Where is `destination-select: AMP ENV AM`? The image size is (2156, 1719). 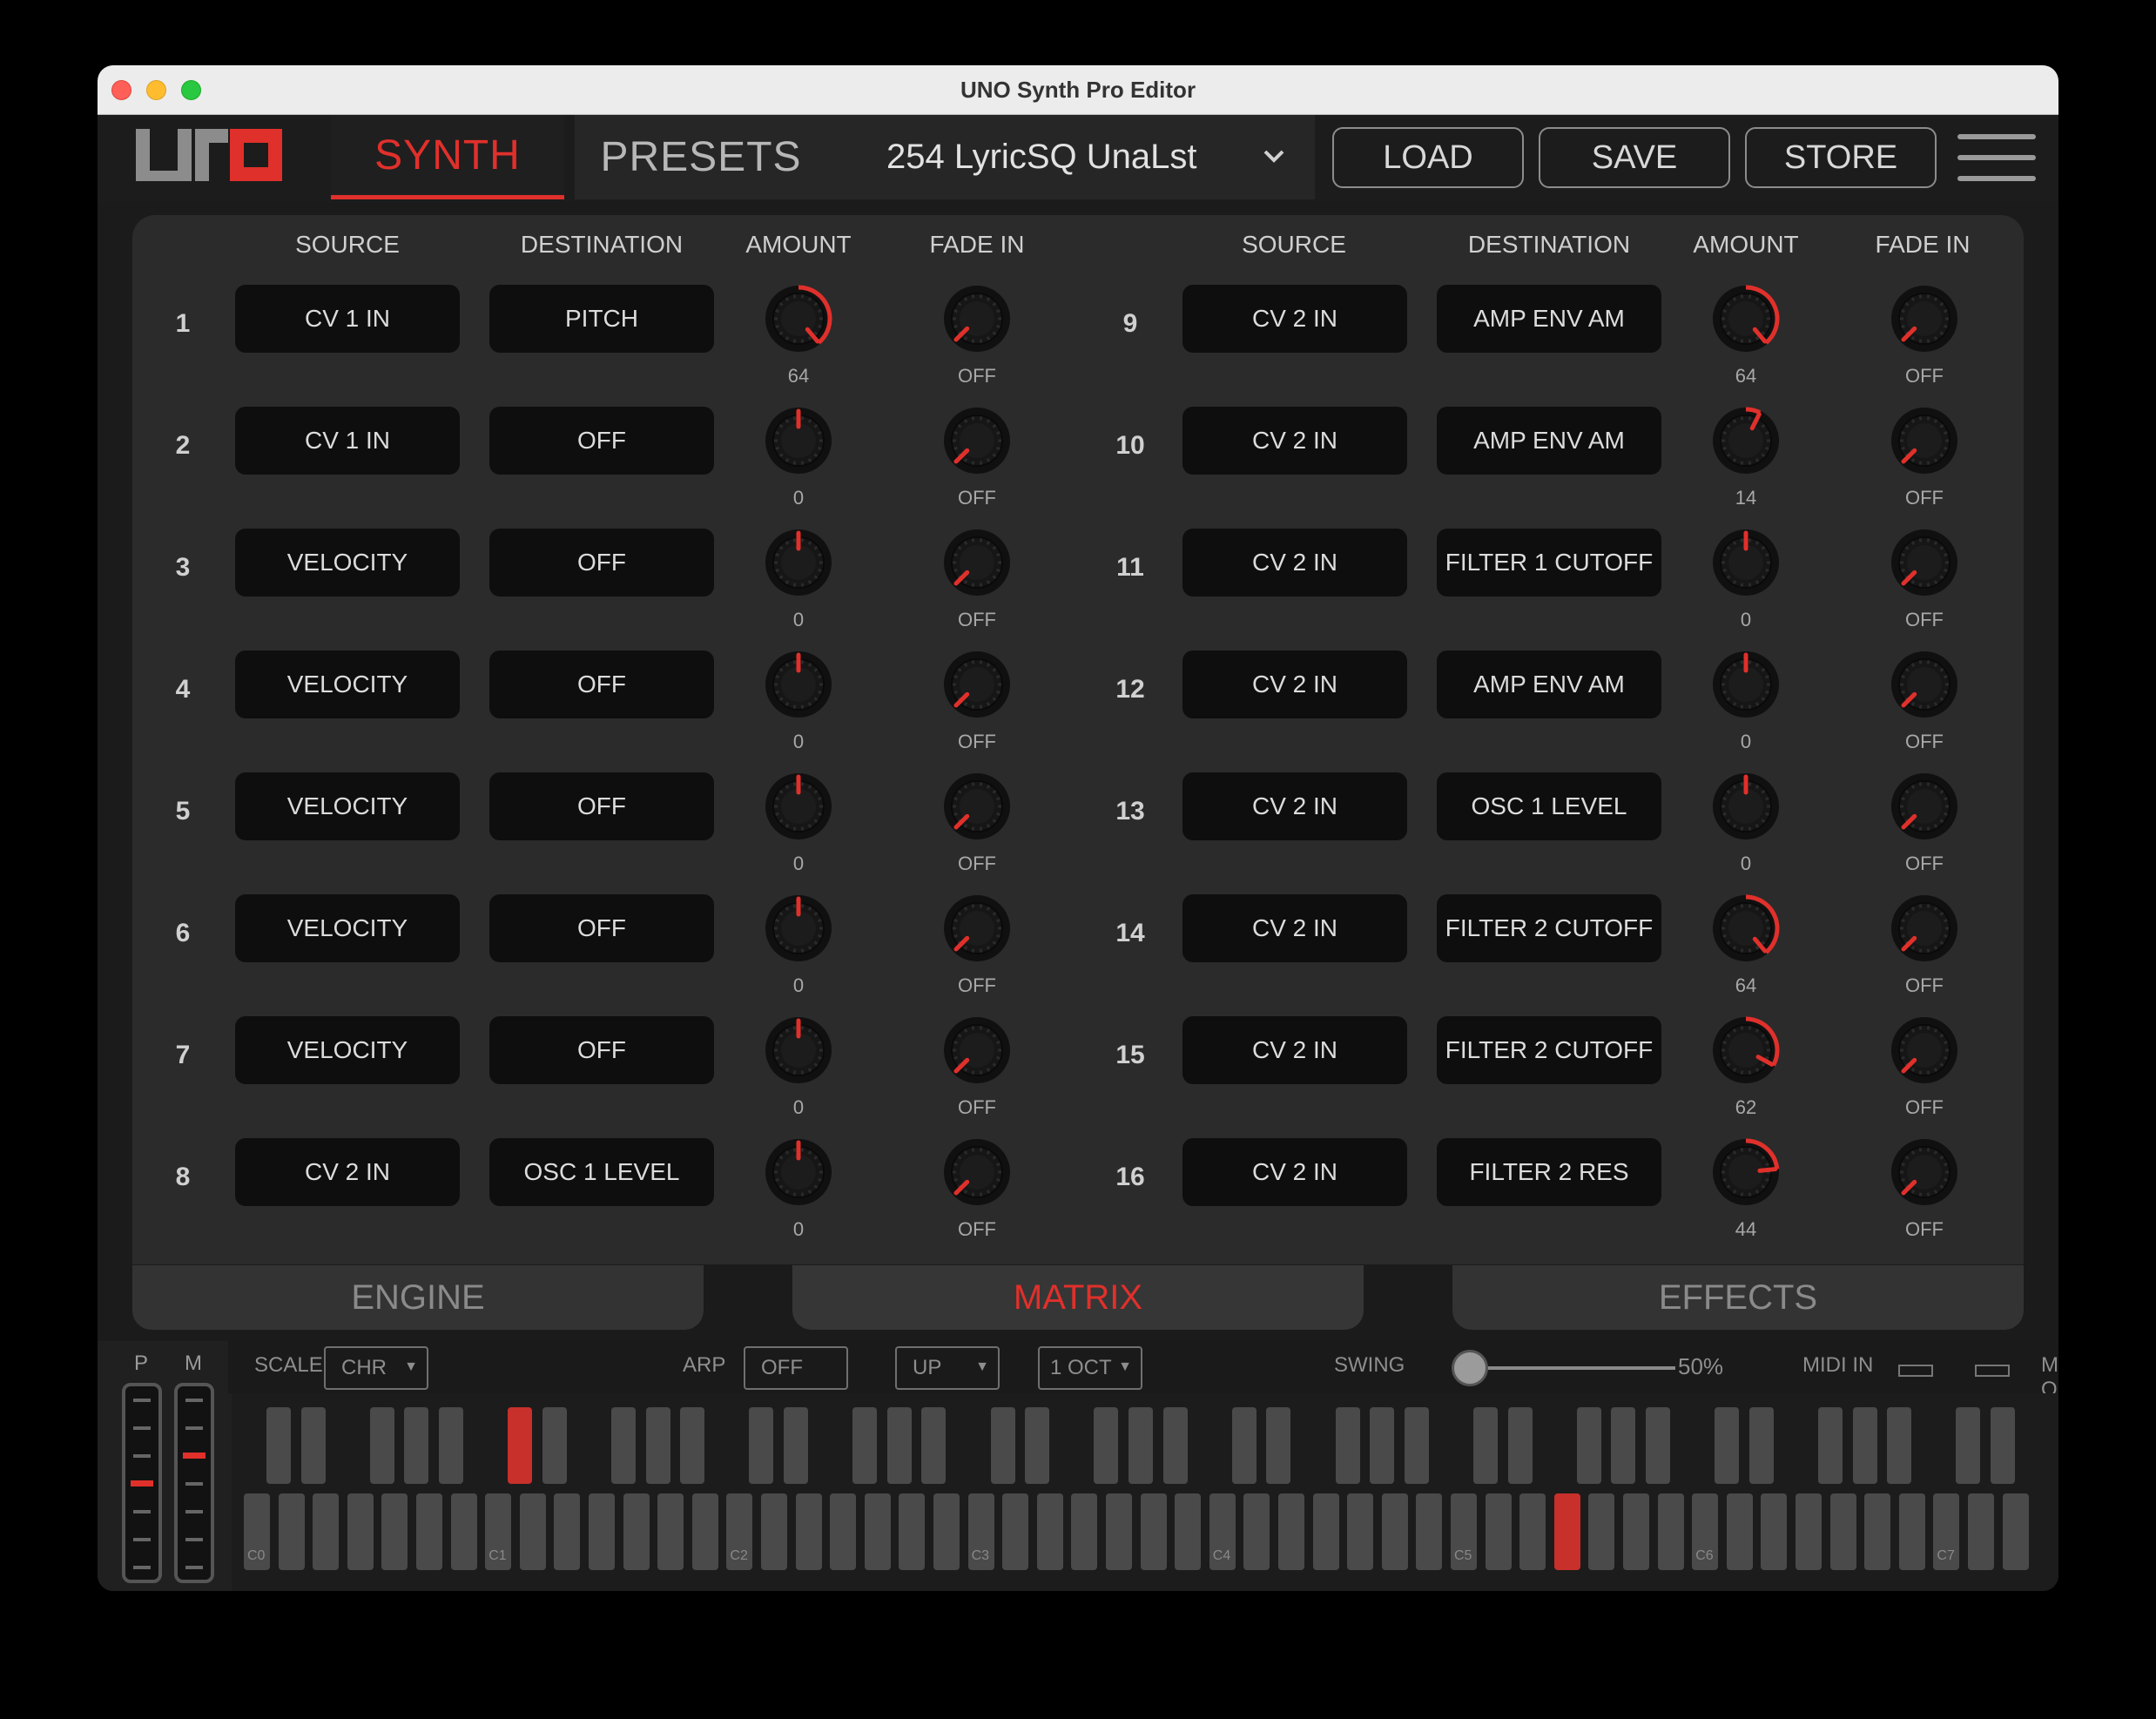 destination-select: AMP ENV AM is located at coordinates (1549, 319).